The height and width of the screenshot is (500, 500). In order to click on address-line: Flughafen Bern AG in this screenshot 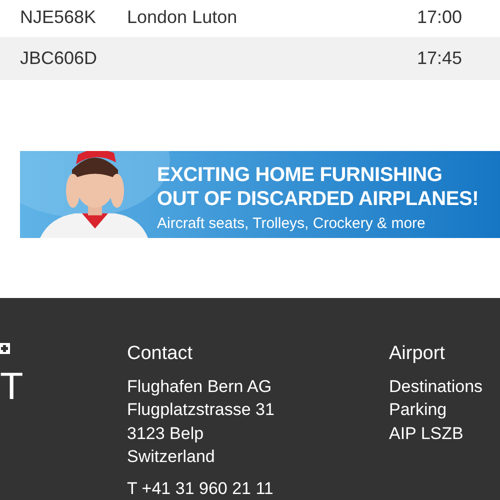, I will do `click(200, 387)`.